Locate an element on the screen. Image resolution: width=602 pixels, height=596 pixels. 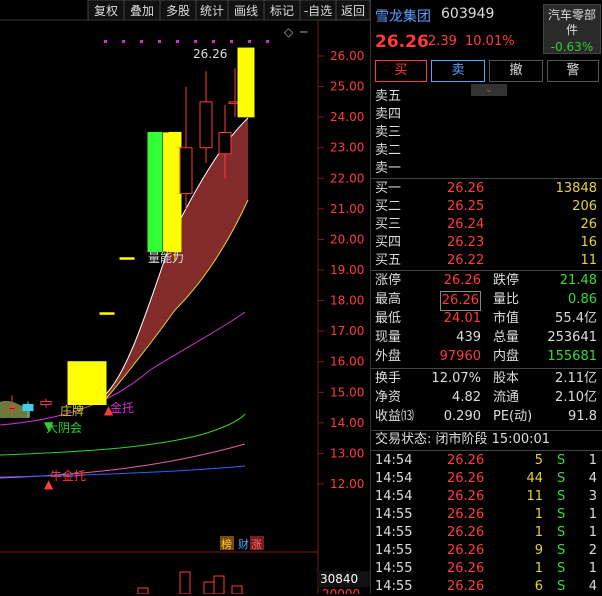
y-tick-label-12: 14.00 is located at coordinates (347, 423).